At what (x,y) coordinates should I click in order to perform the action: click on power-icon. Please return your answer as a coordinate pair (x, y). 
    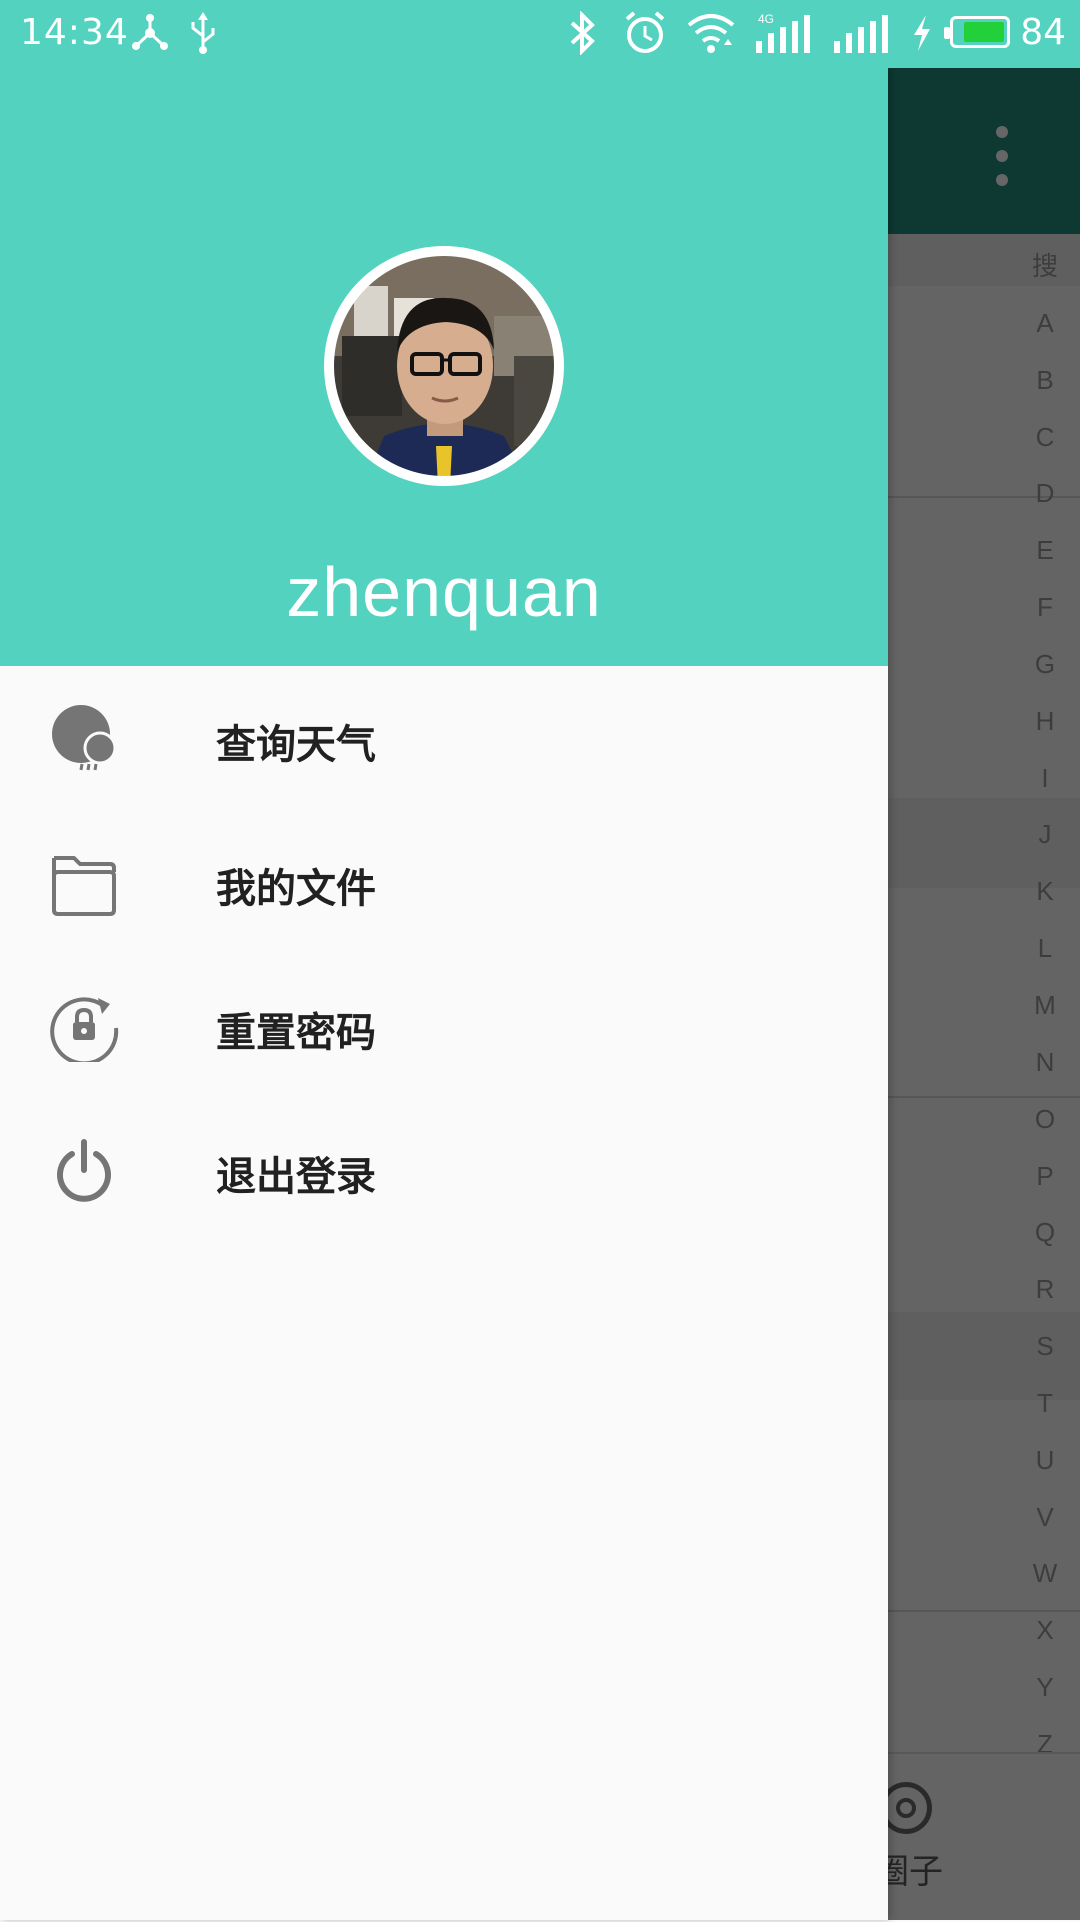
    Looking at the image, I should click on (84, 1170).